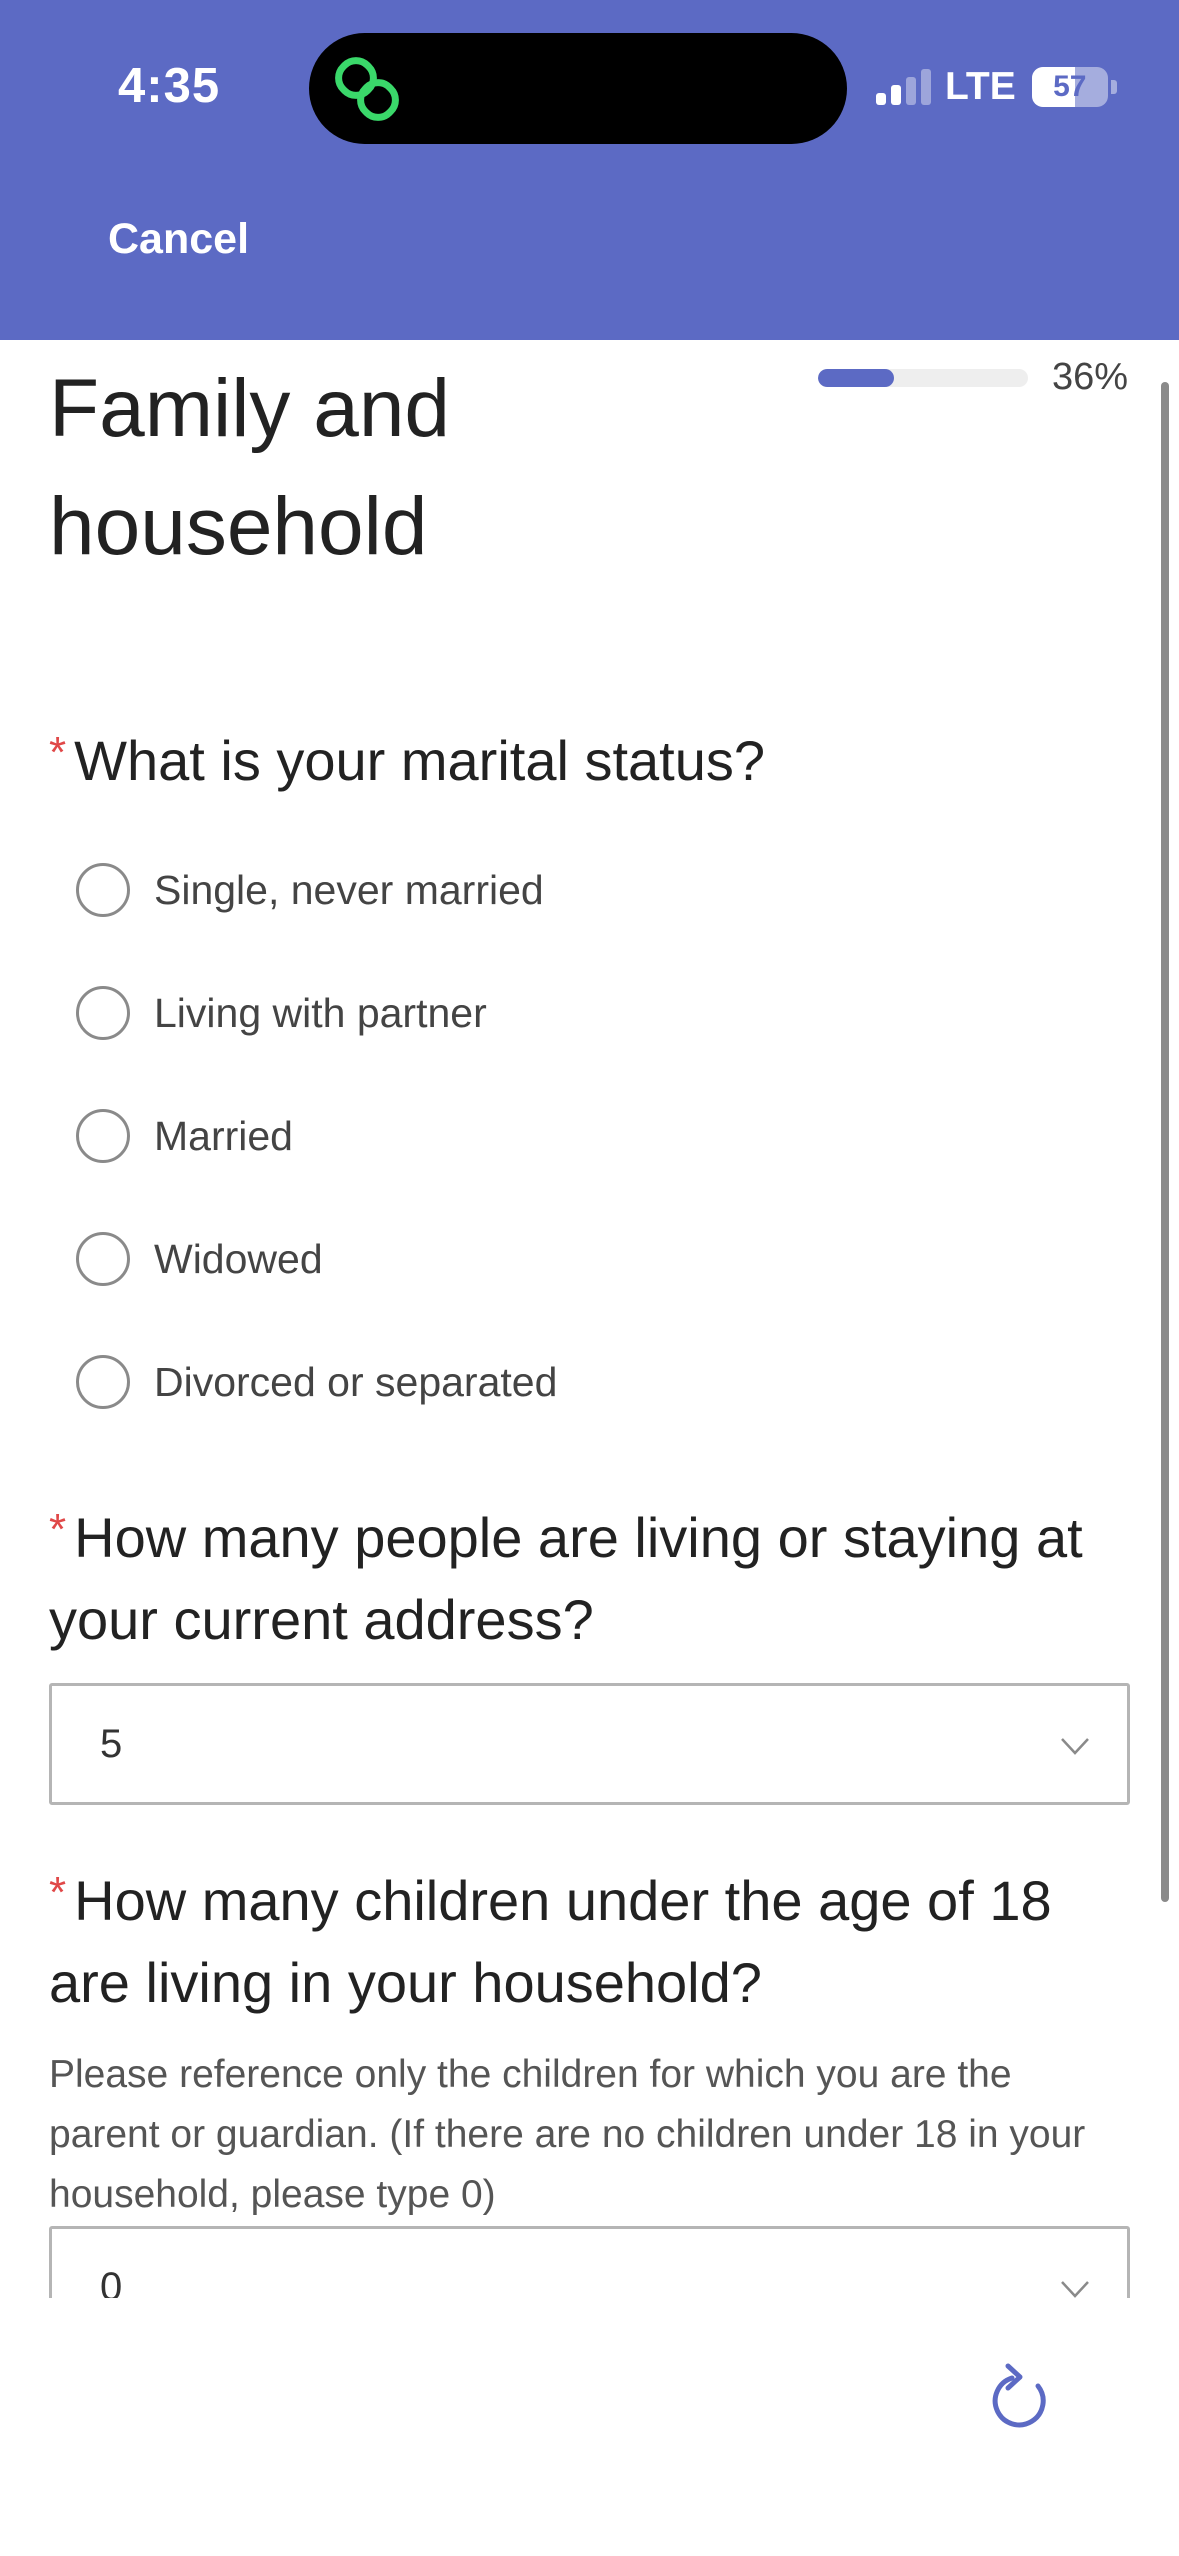  What do you see at coordinates (903, 87) in the screenshot?
I see `signal-strength-icon` at bounding box center [903, 87].